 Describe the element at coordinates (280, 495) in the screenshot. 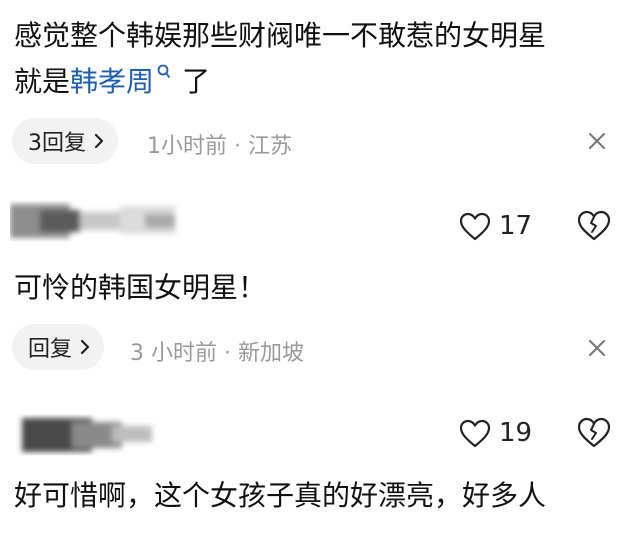

I see `comment-text: 好可惜啊，这个女孩子真的好漂亮，好多人` at that location.